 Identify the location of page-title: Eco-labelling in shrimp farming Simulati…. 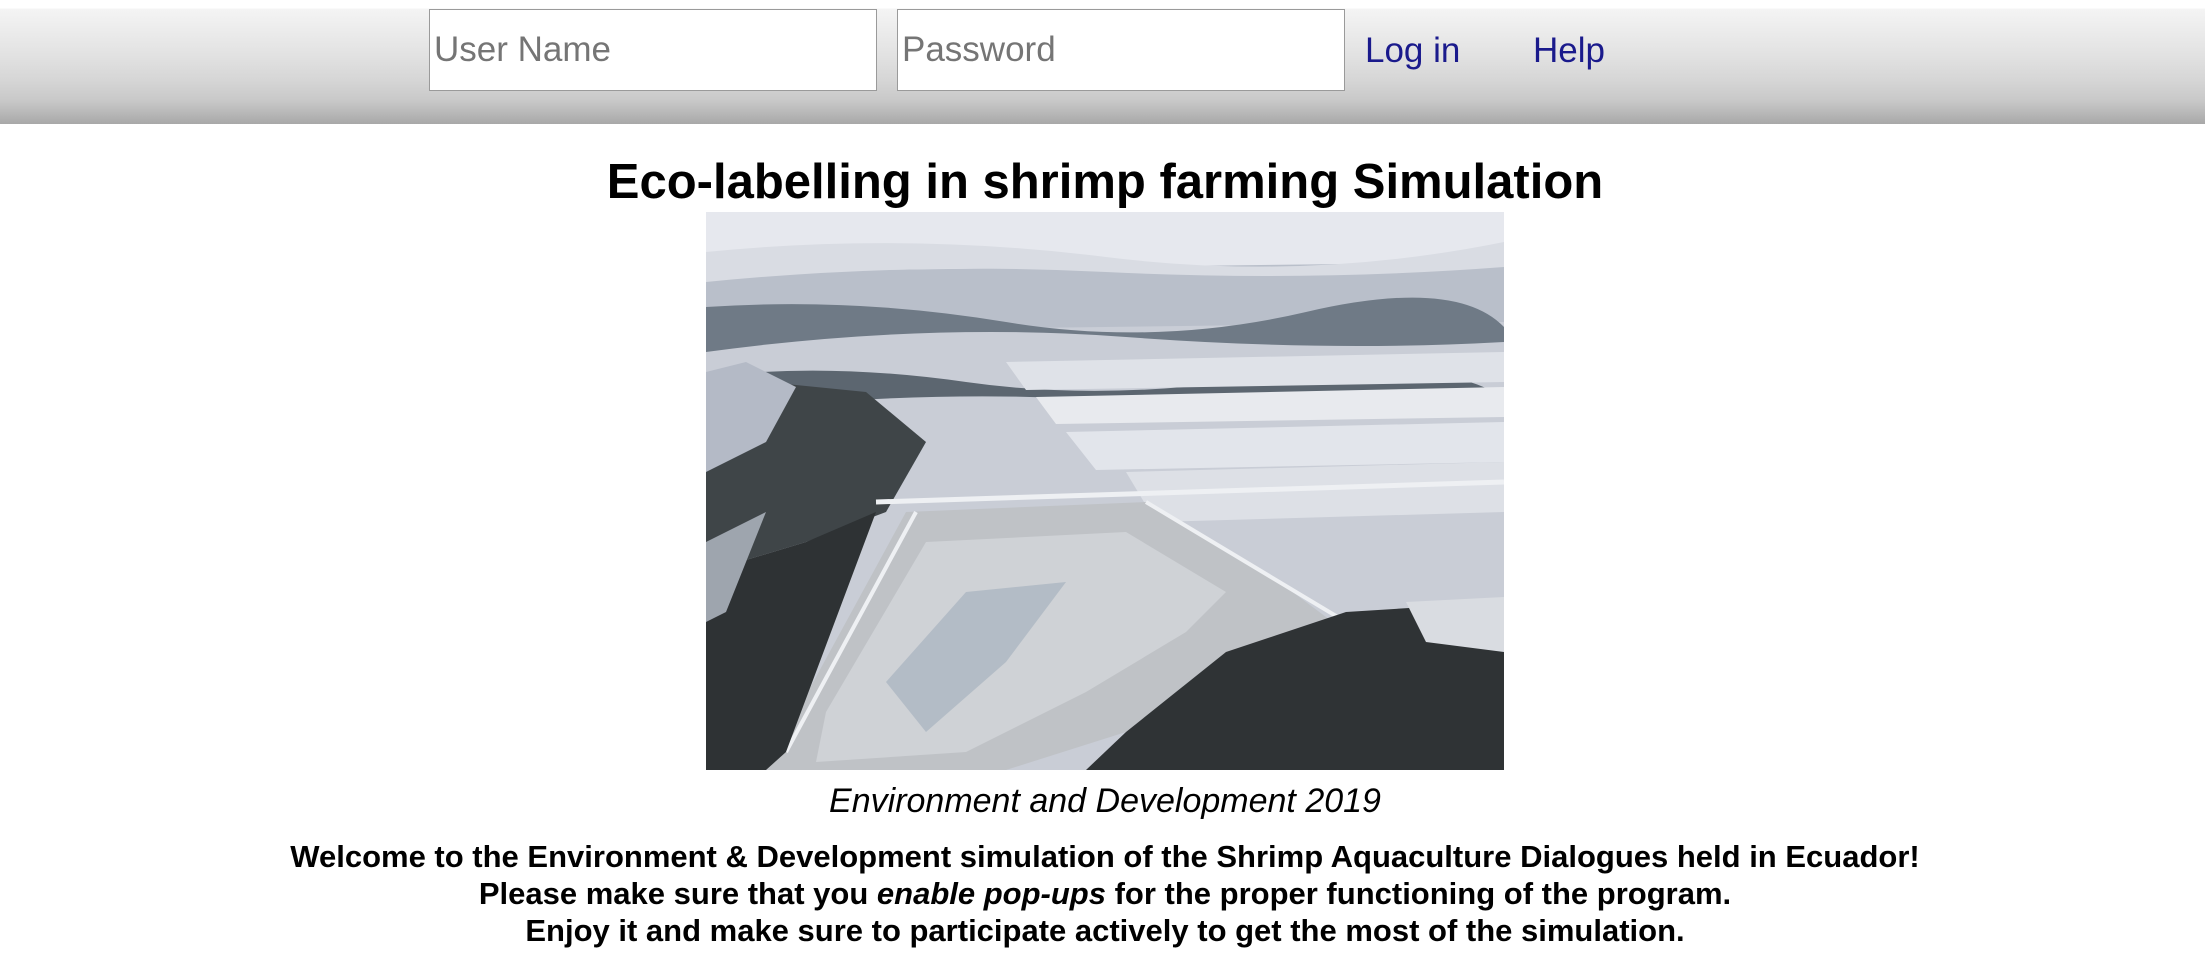
(1105, 182).